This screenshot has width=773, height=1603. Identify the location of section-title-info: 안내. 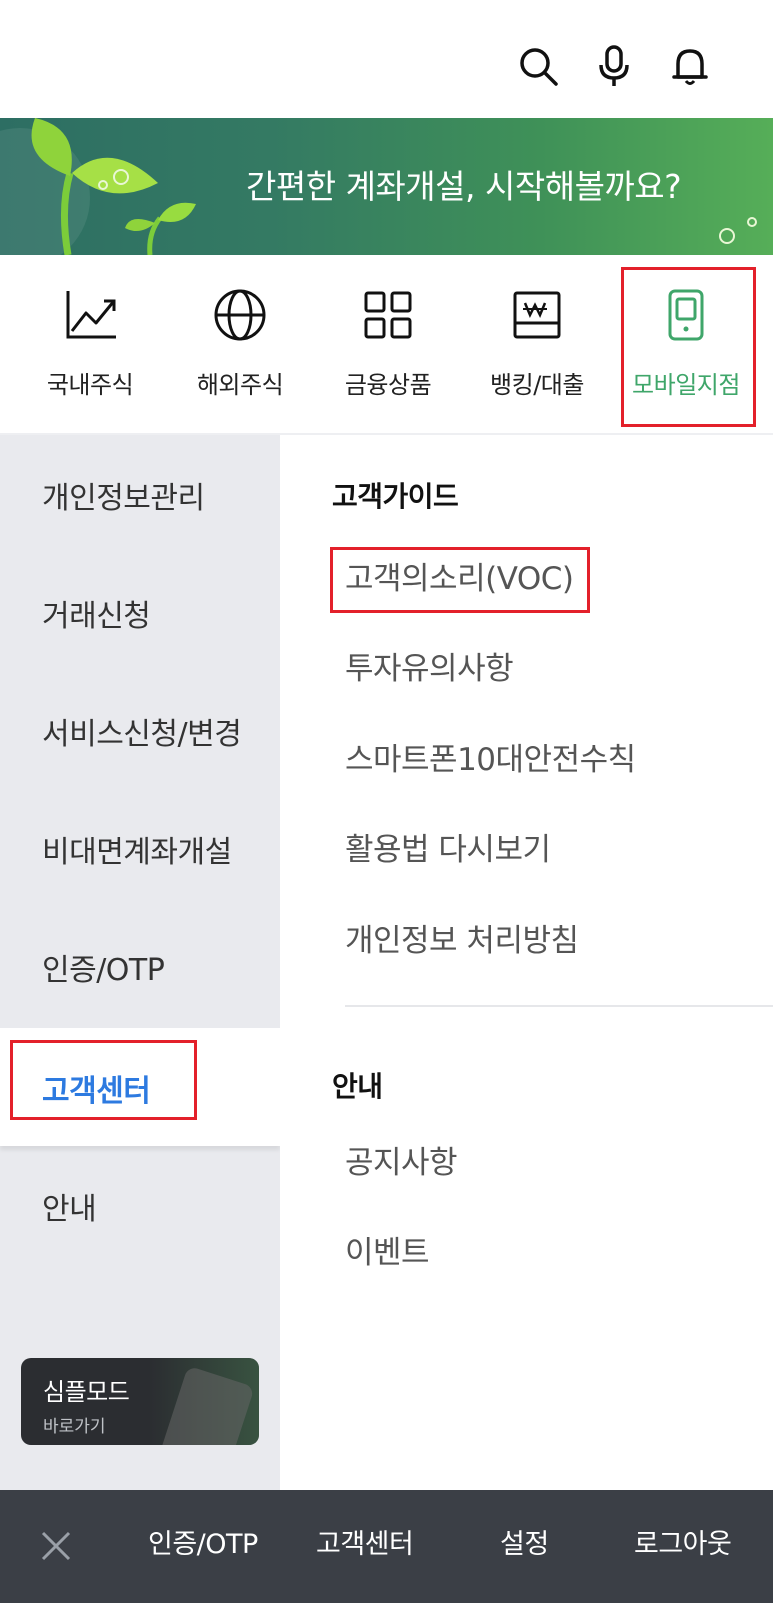
(357, 1086).